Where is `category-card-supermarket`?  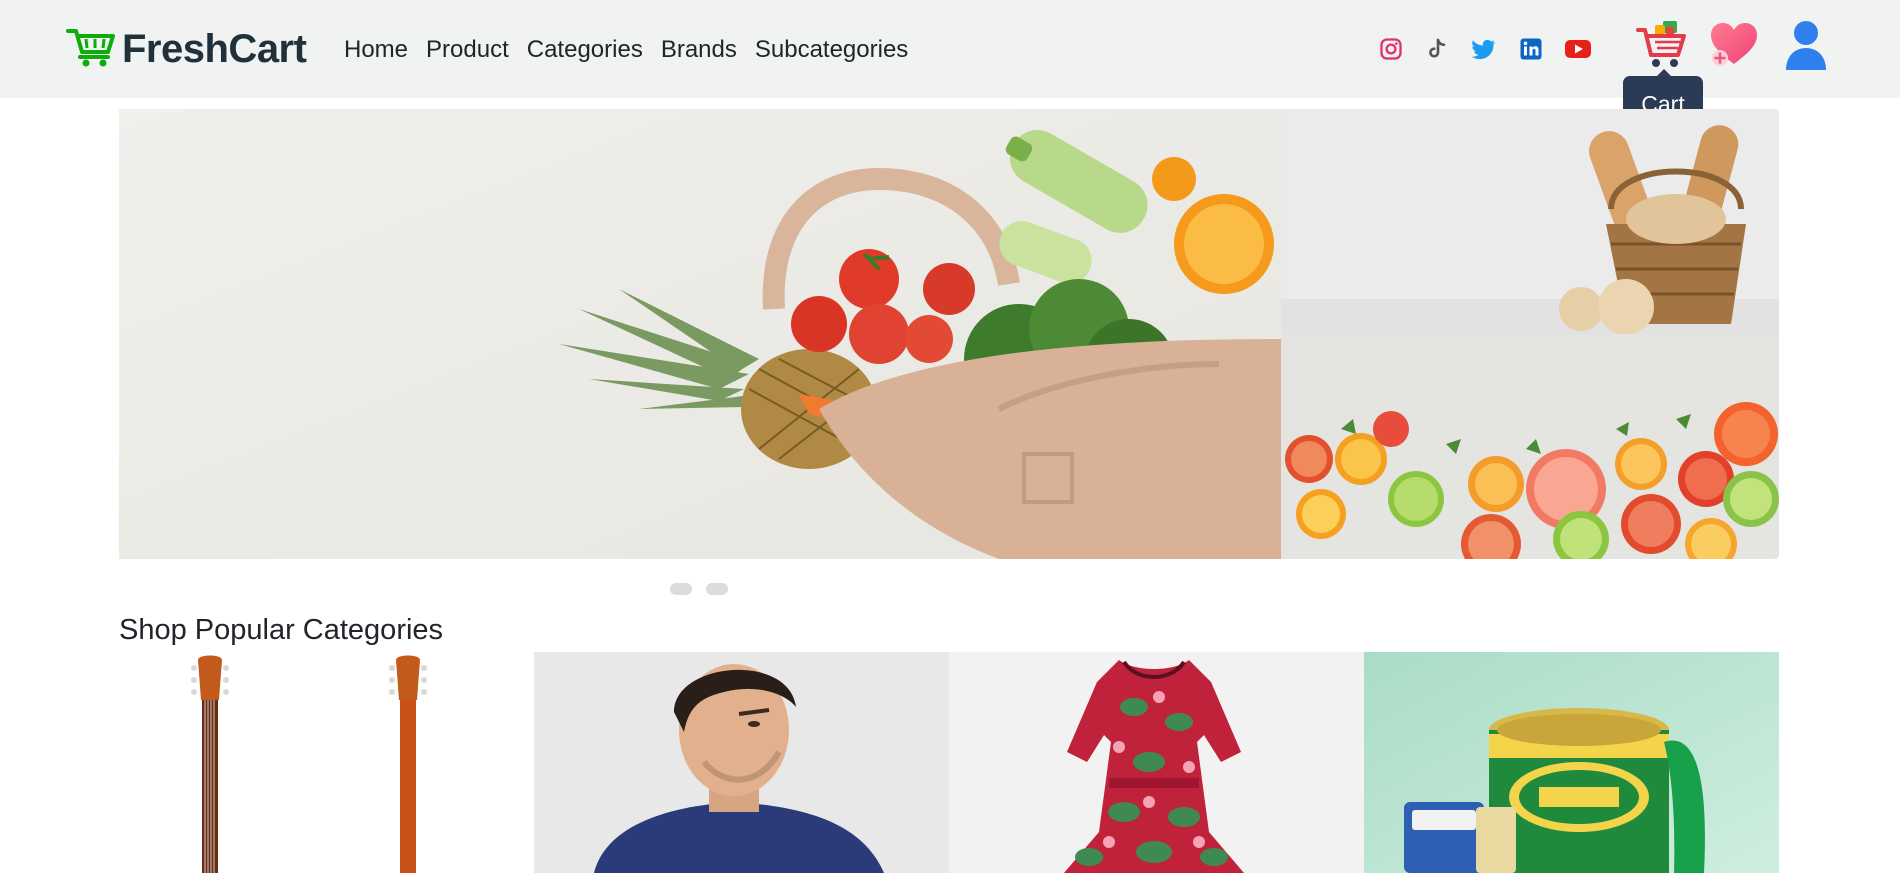 category-card-supermarket is located at coordinates (1571, 762).